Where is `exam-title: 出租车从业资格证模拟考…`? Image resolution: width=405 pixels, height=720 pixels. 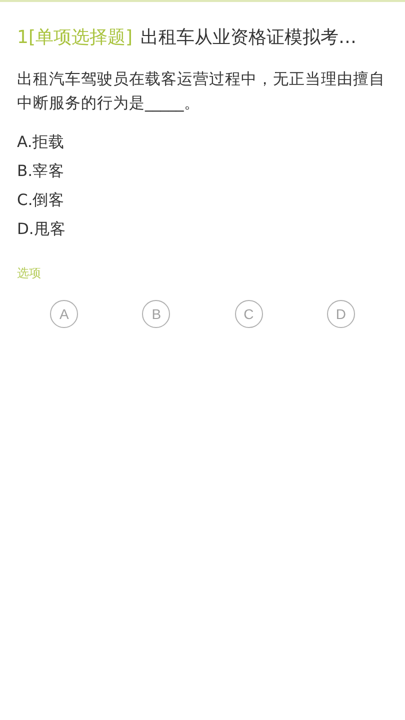 exam-title: 出租车从业资格证模拟考… is located at coordinates (248, 37).